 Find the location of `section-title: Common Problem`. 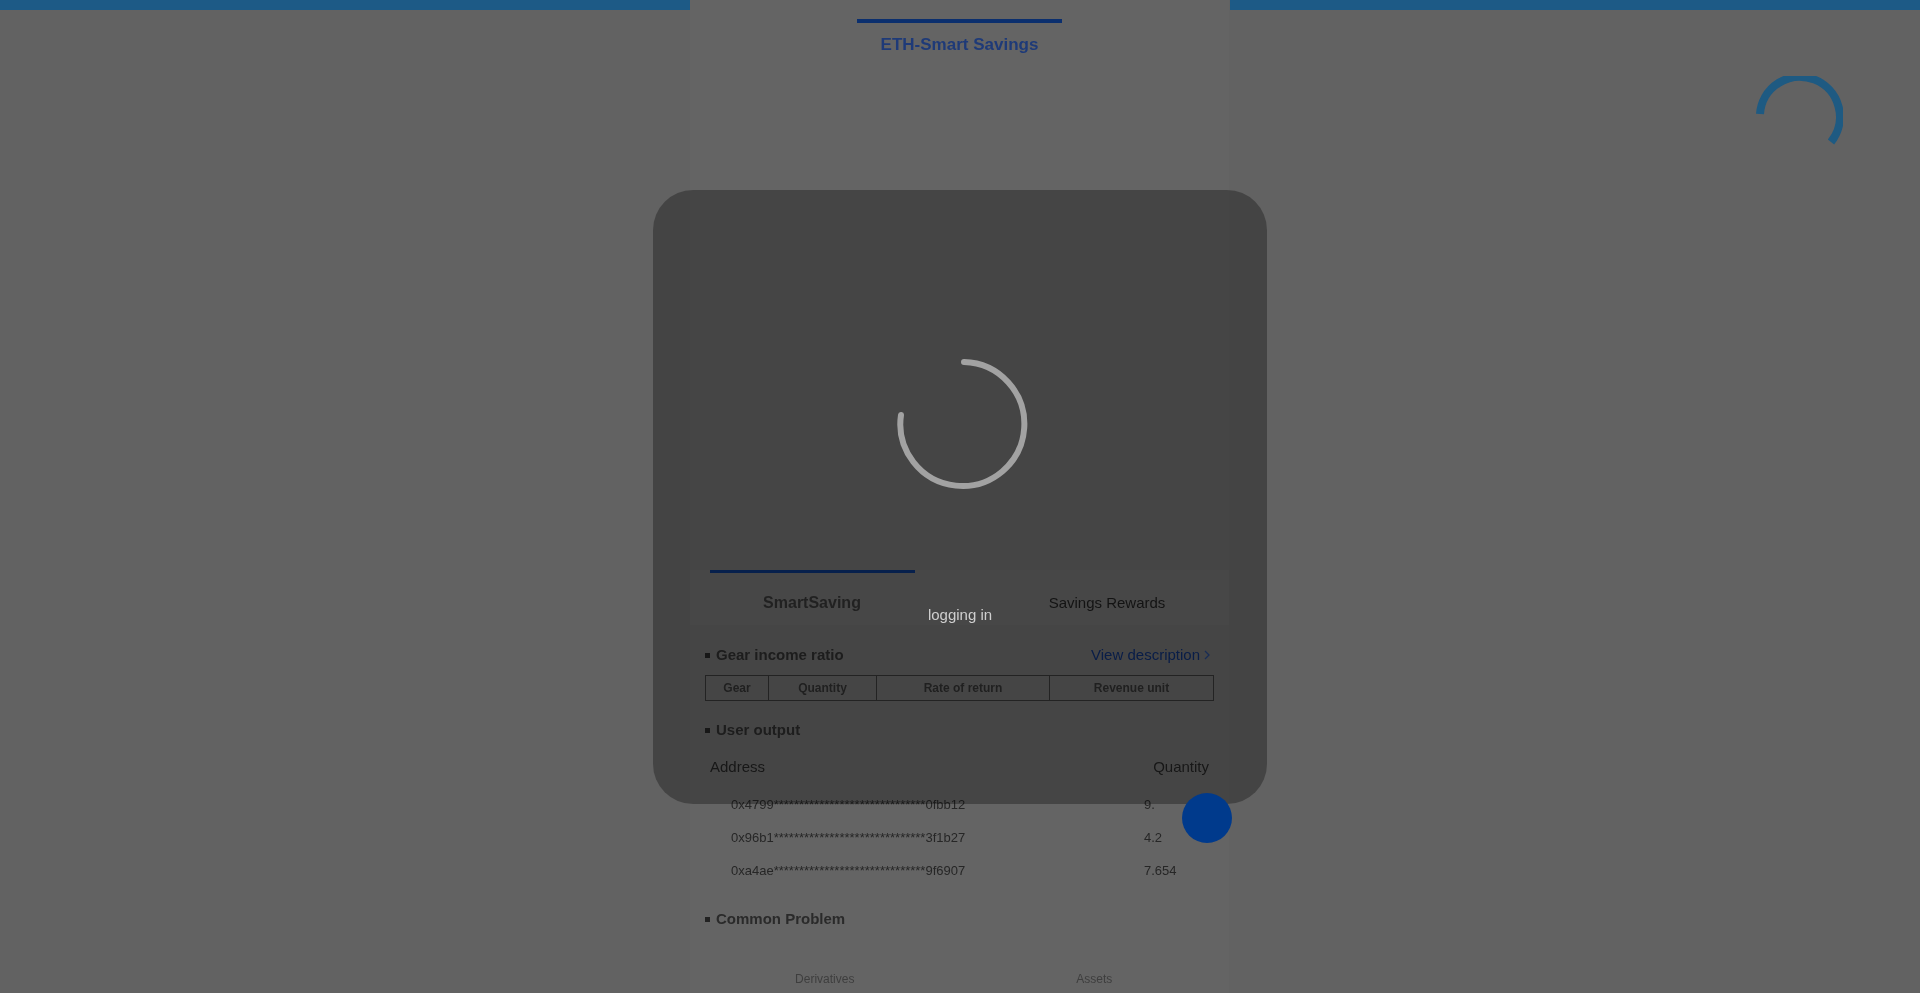

section-title: Common Problem is located at coordinates (781, 918).